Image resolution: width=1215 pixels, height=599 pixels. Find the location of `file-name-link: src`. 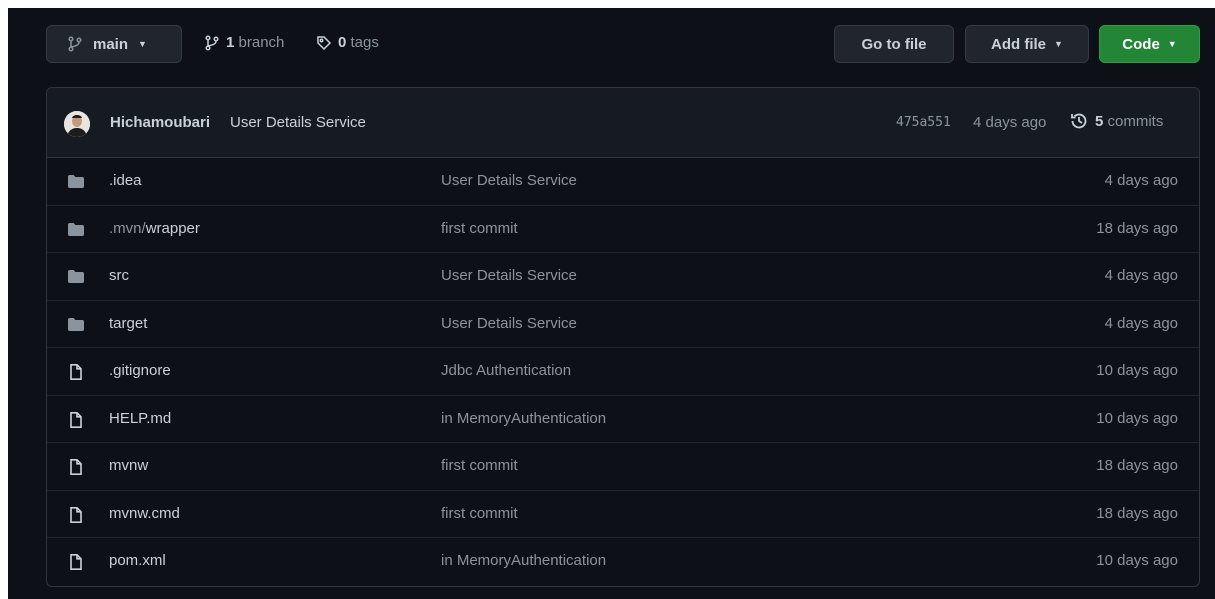

file-name-link: src is located at coordinates (119, 275).